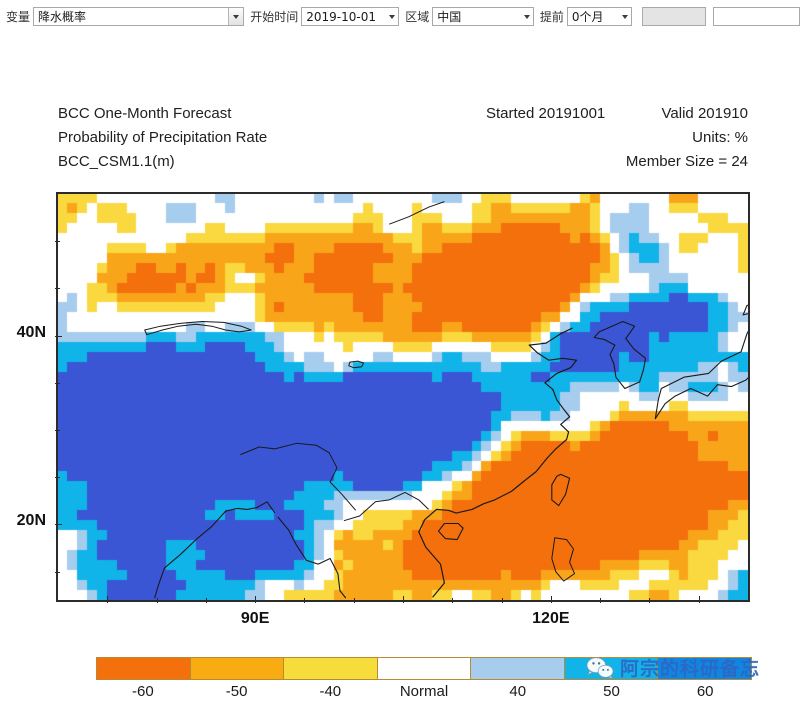 The width and height of the screenshot is (800, 710). I want to click on colorbar, so click(424, 668).